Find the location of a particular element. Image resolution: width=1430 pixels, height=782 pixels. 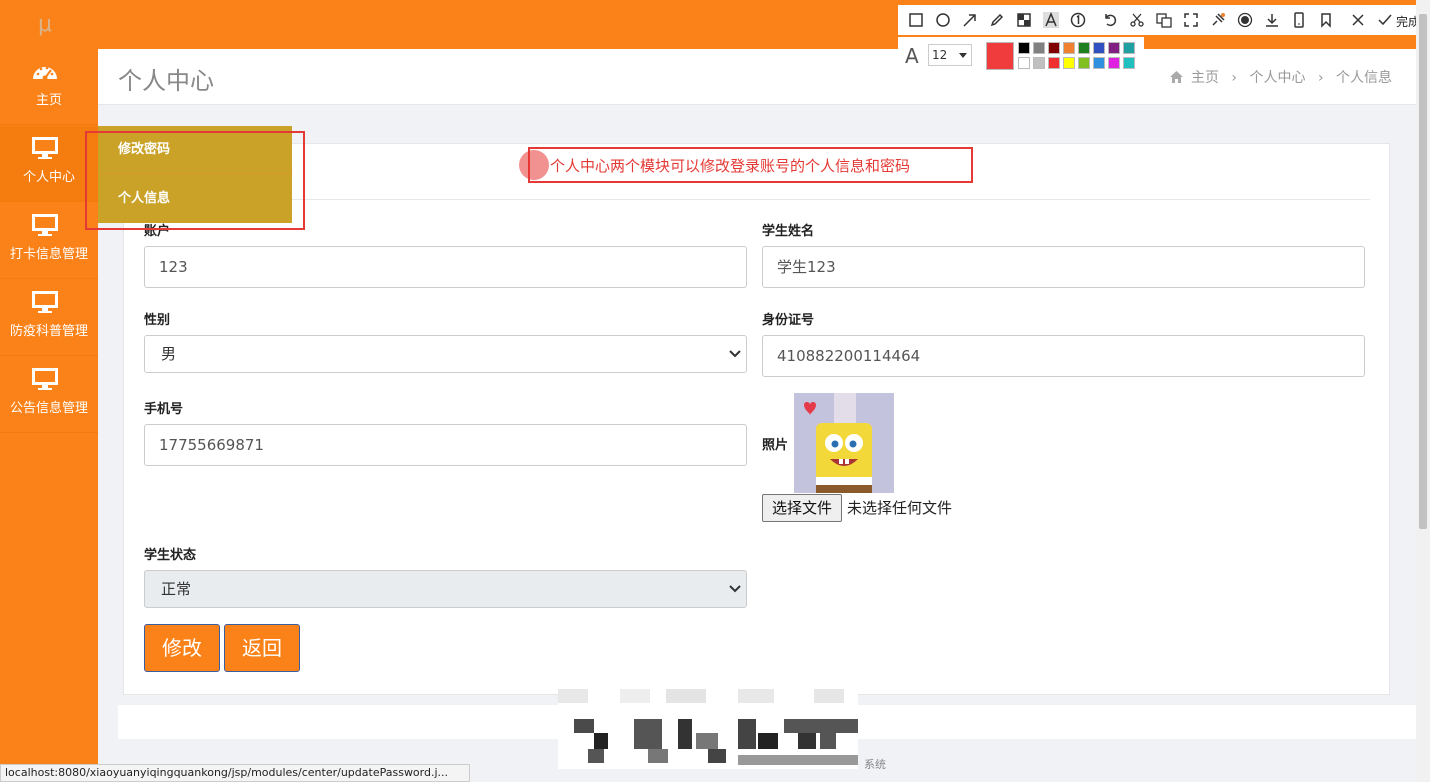

name-input: 学生123 is located at coordinates (1063, 267).